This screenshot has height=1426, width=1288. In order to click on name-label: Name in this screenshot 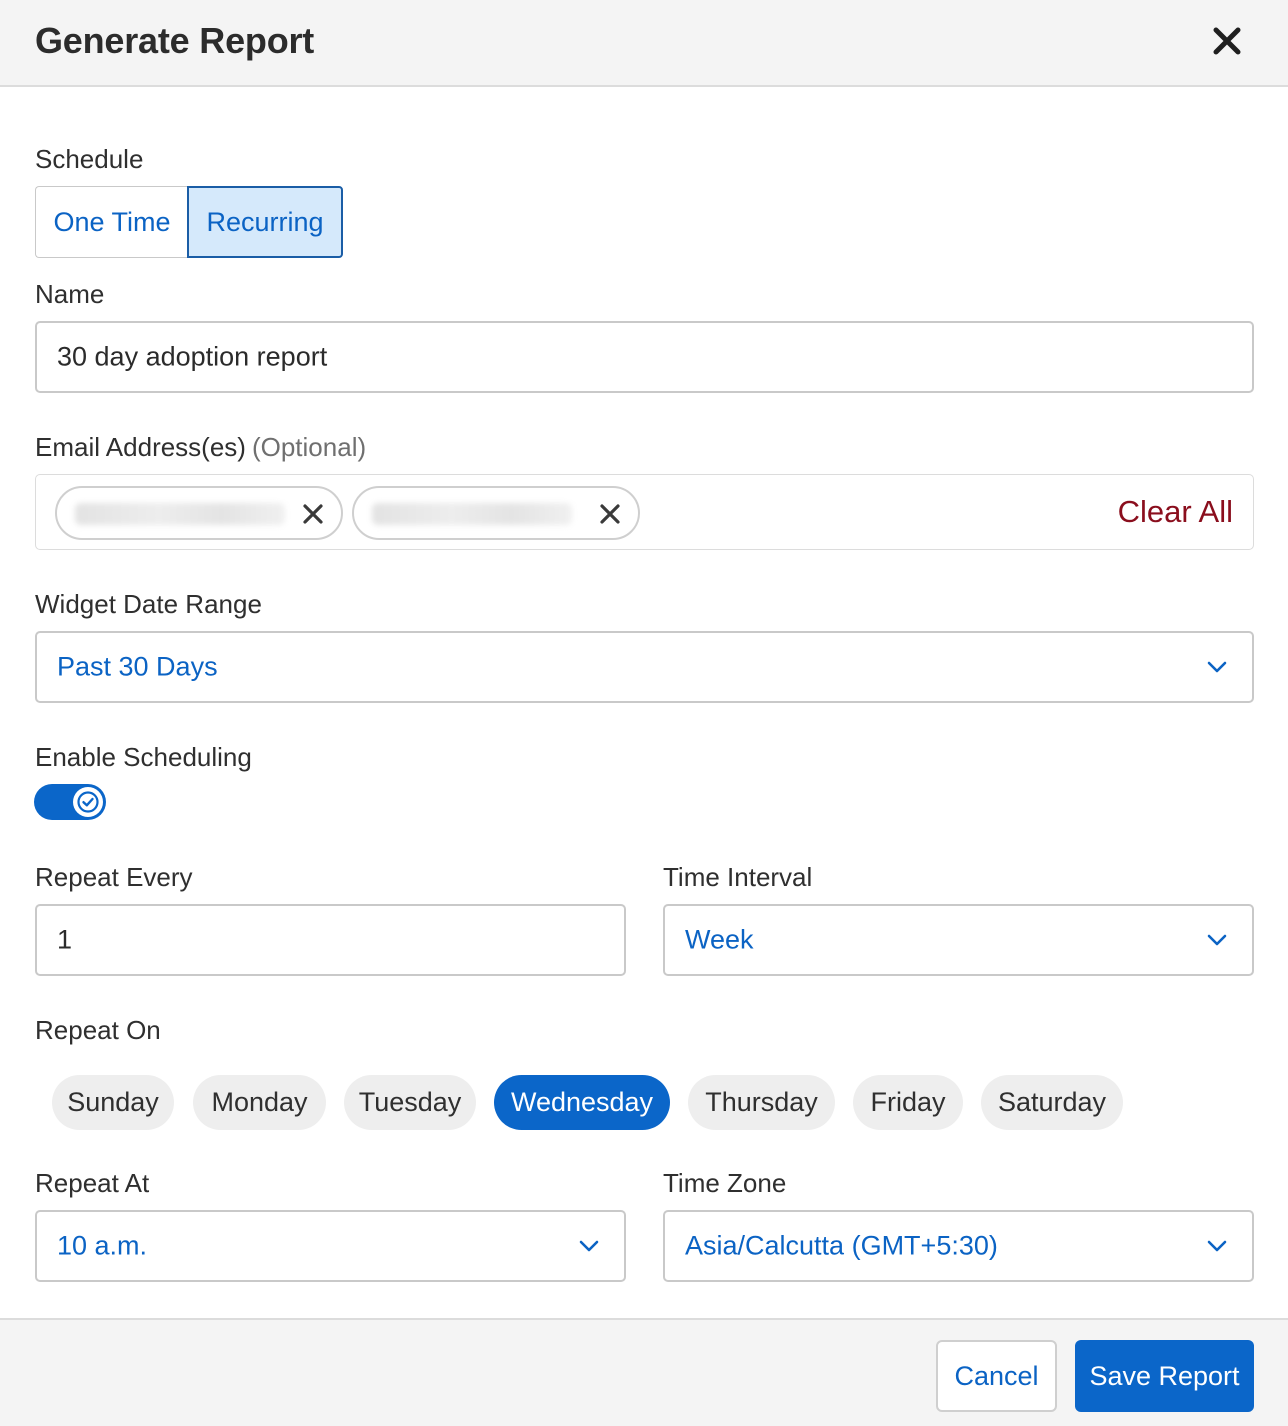, I will do `click(70, 294)`.